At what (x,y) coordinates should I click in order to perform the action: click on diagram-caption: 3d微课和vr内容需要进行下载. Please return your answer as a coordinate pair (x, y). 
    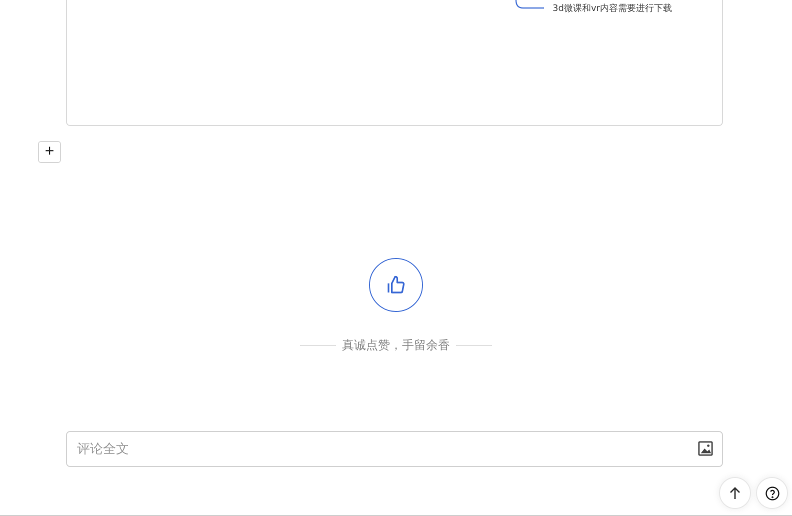
    Looking at the image, I should click on (612, 8).